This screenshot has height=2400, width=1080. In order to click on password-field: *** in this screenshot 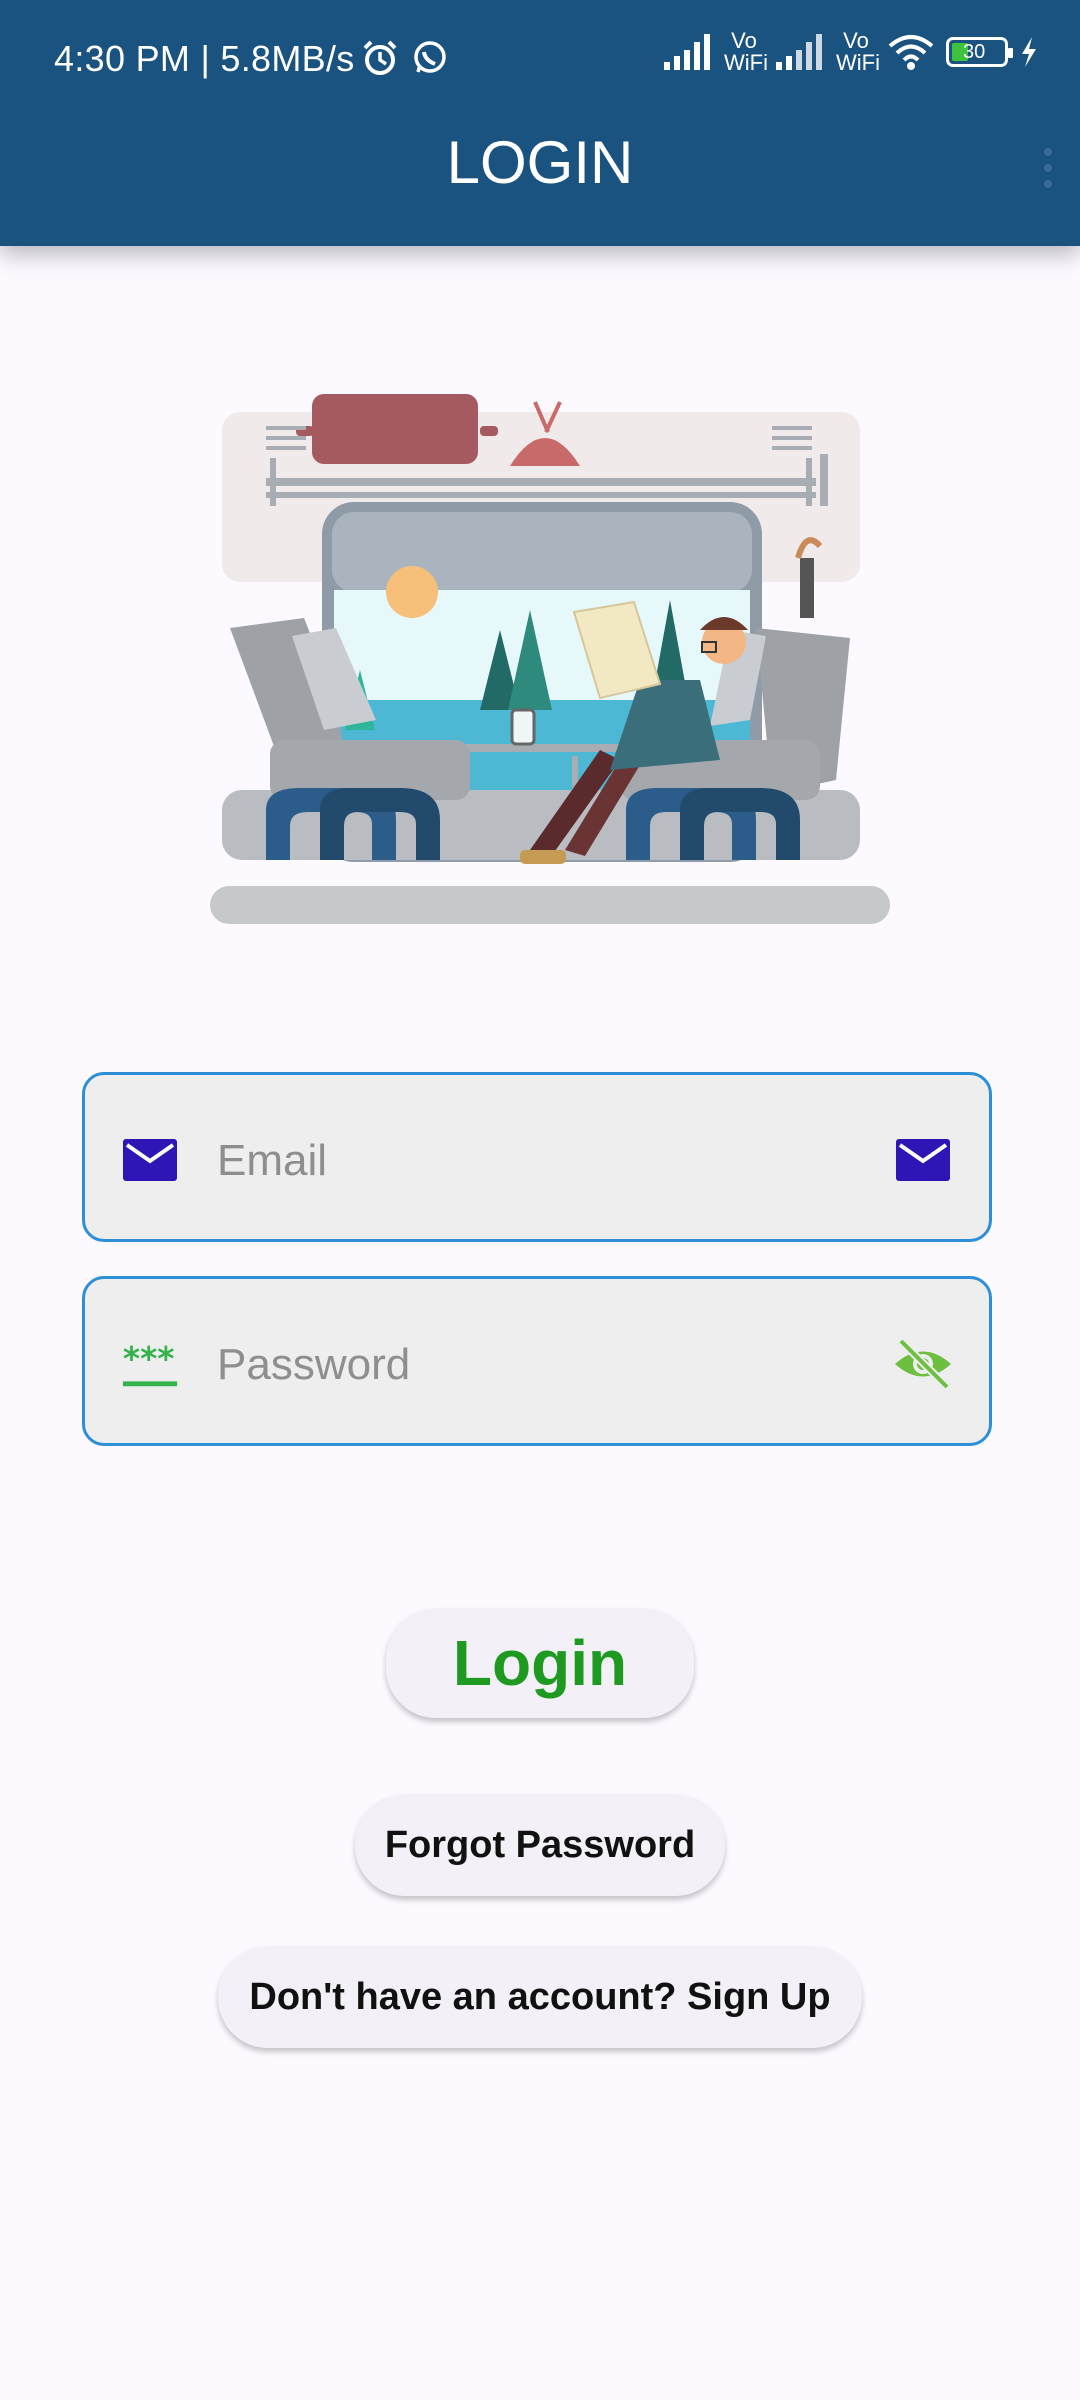, I will do `click(537, 1361)`.